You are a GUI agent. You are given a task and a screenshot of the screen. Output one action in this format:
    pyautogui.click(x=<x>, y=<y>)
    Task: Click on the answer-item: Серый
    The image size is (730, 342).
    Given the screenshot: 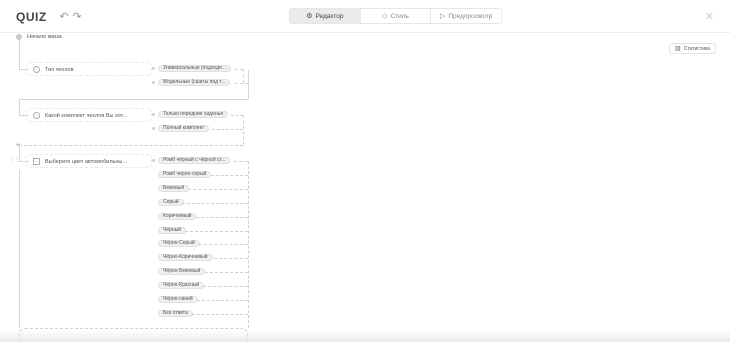 What is the action you would take?
    pyautogui.click(x=171, y=202)
    